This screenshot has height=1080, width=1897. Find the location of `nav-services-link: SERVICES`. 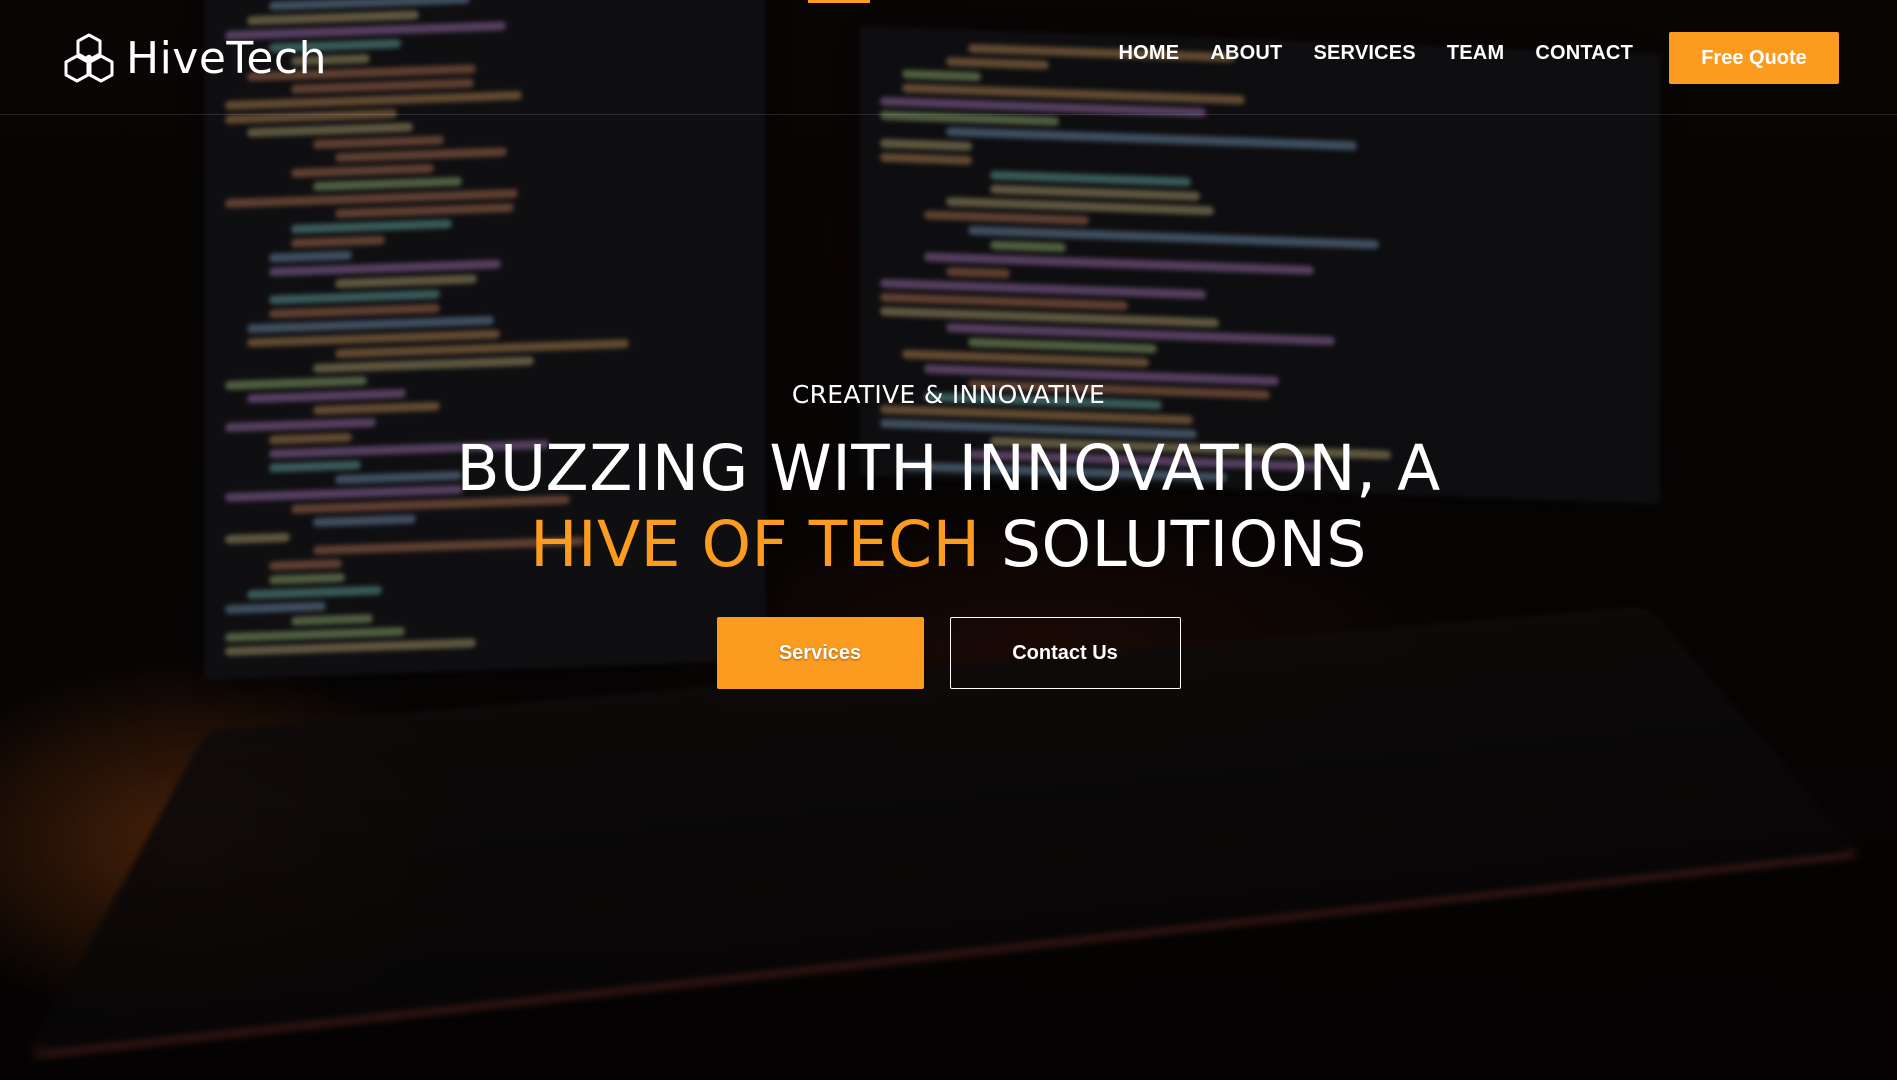

nav-services-link: SERVICES is located at coordinates (1364, 53).